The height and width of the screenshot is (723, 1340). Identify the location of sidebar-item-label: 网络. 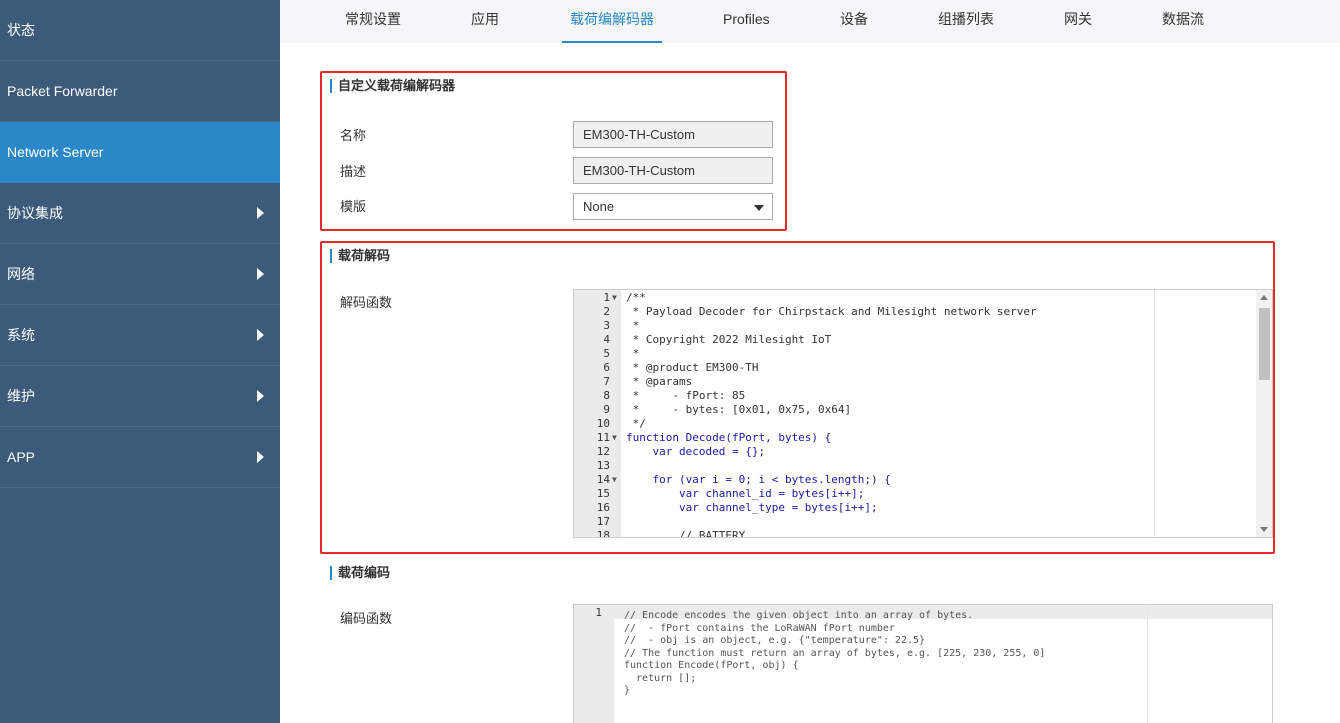
(21, 274).